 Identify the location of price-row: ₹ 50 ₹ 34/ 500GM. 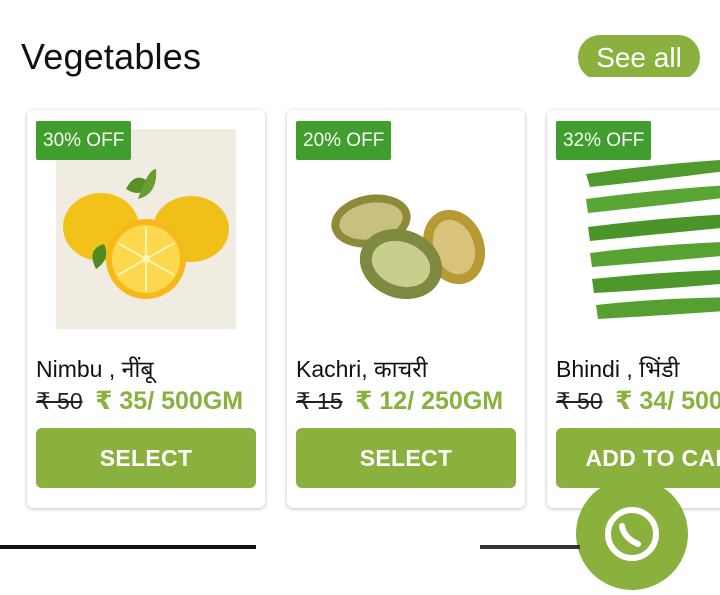
(638, 401).